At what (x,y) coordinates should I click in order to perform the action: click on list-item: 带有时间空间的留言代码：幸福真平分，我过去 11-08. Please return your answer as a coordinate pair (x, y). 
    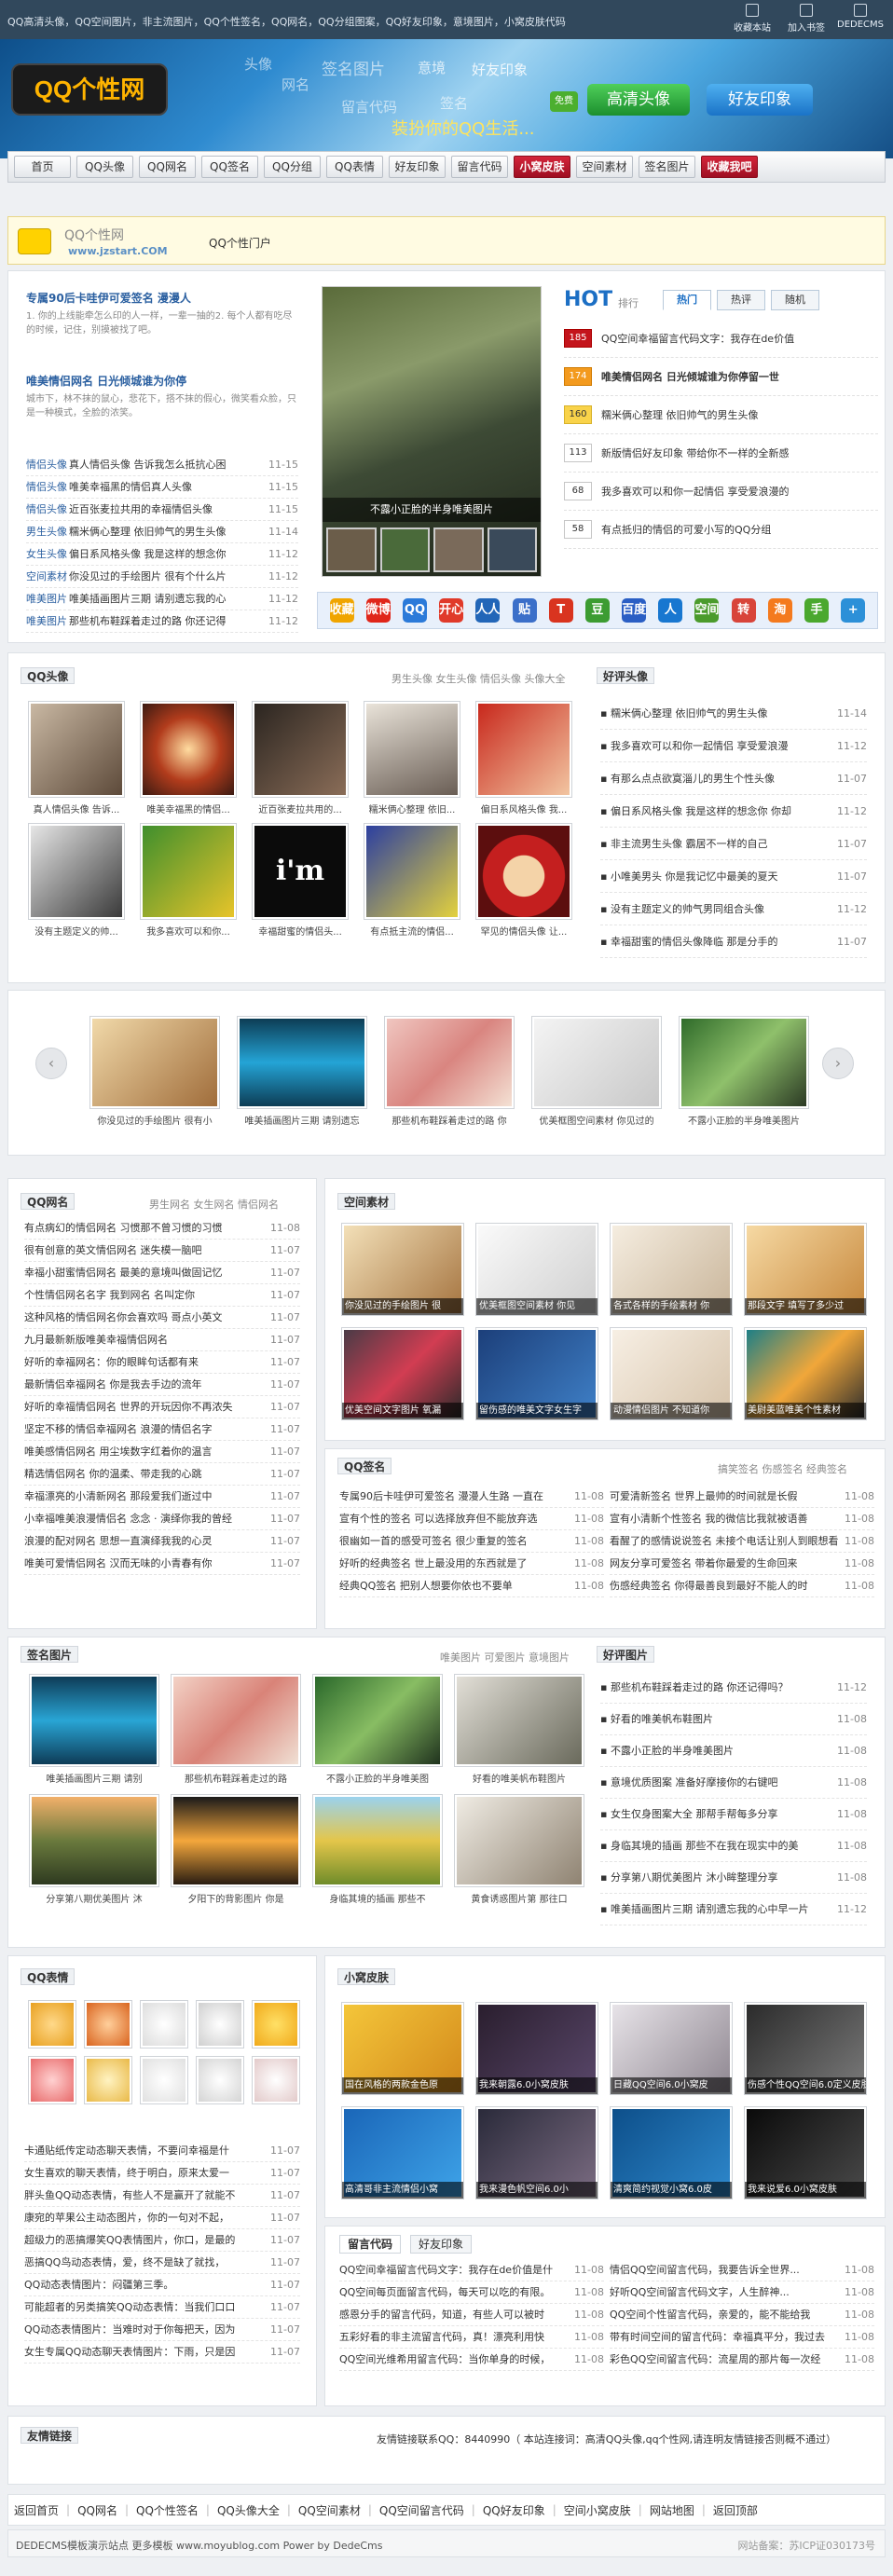
    Looking at the image, I should click on (742, 2337).